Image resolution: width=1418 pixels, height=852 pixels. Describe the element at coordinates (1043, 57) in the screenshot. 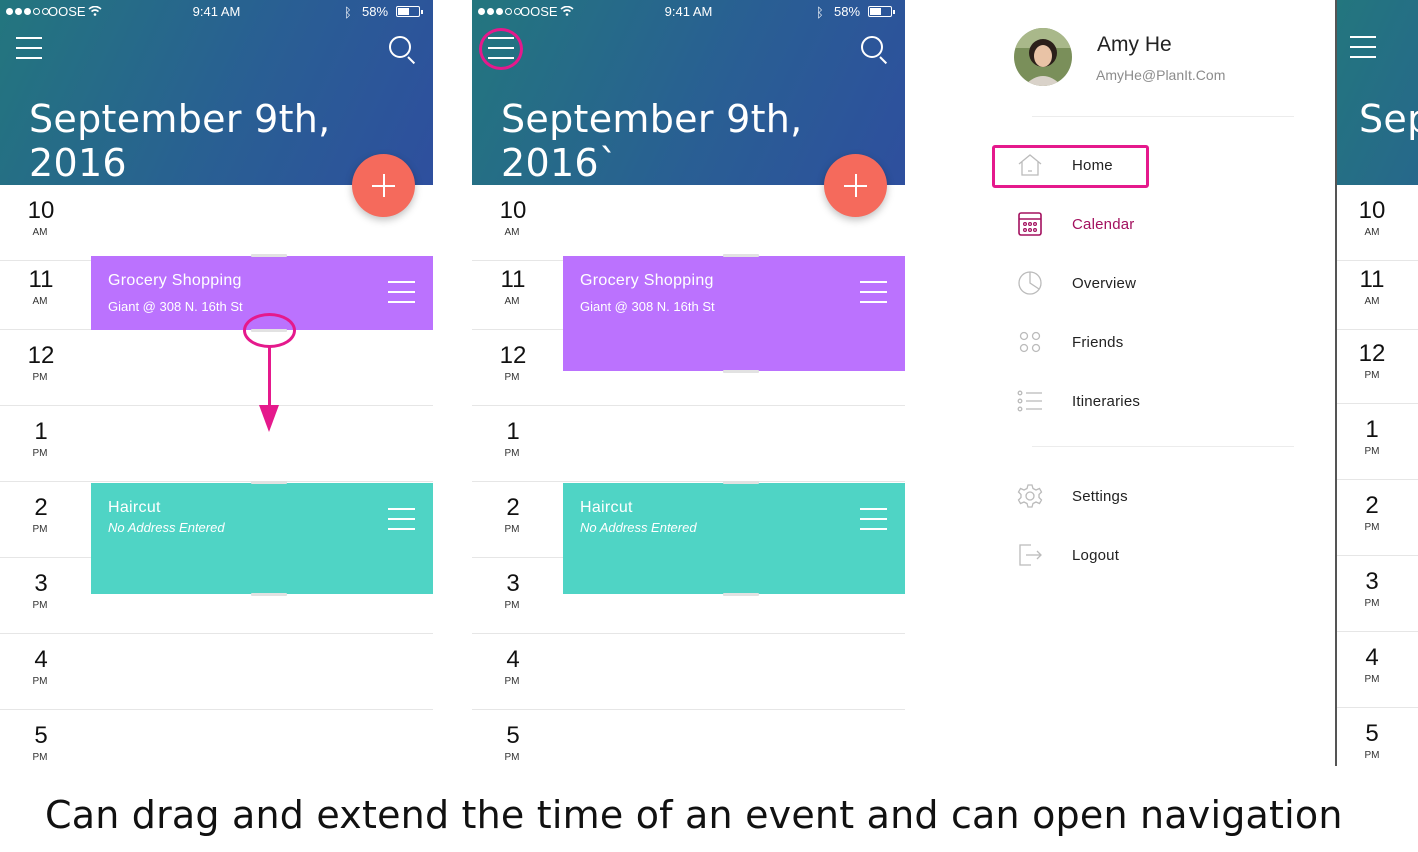

I see `profile-photo` at that location.